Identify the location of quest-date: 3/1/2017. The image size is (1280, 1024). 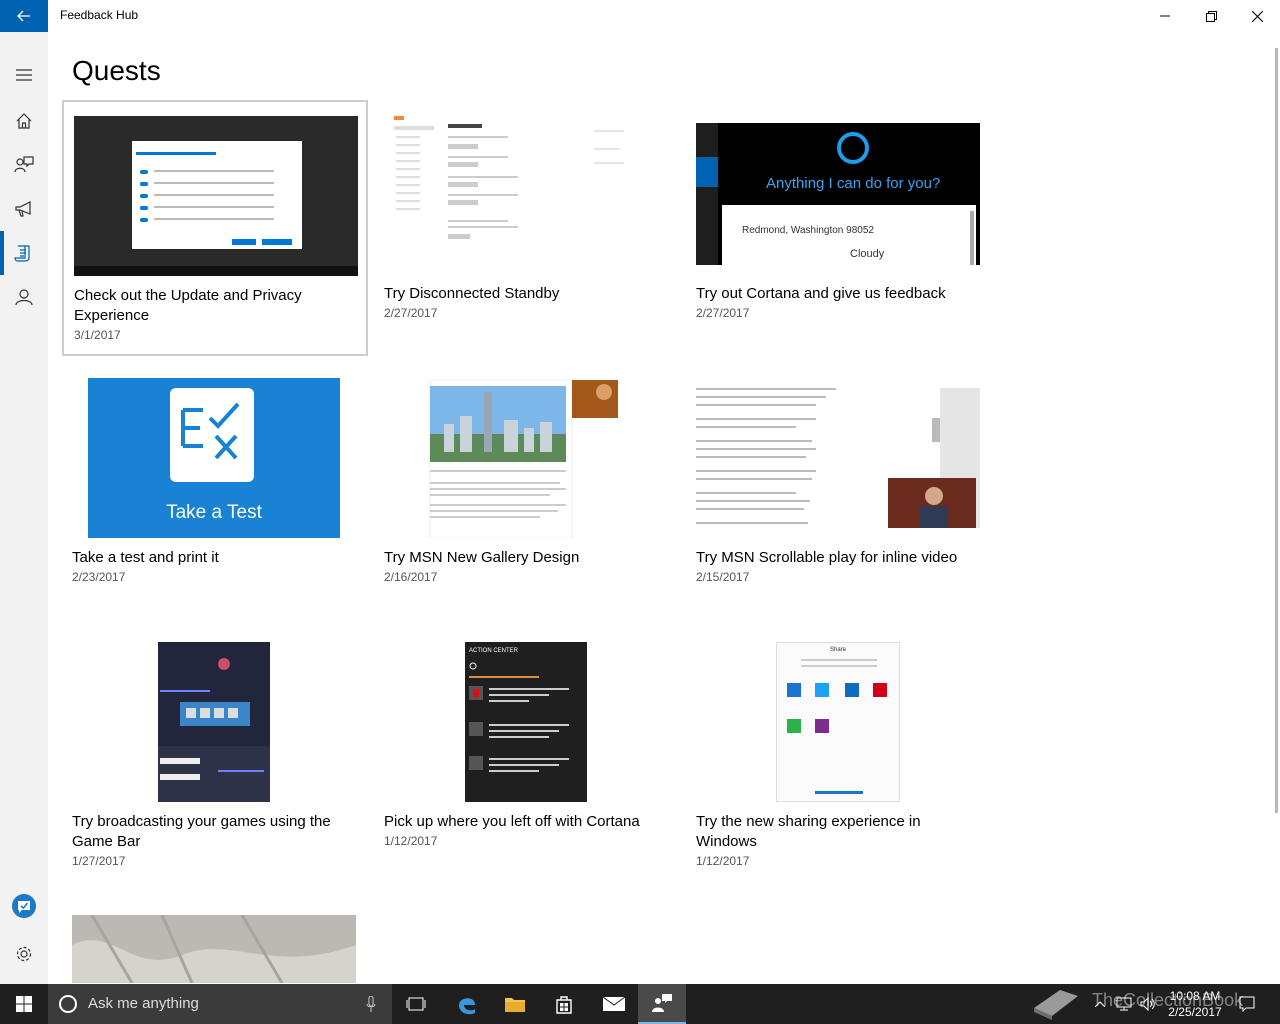
(97, 335).